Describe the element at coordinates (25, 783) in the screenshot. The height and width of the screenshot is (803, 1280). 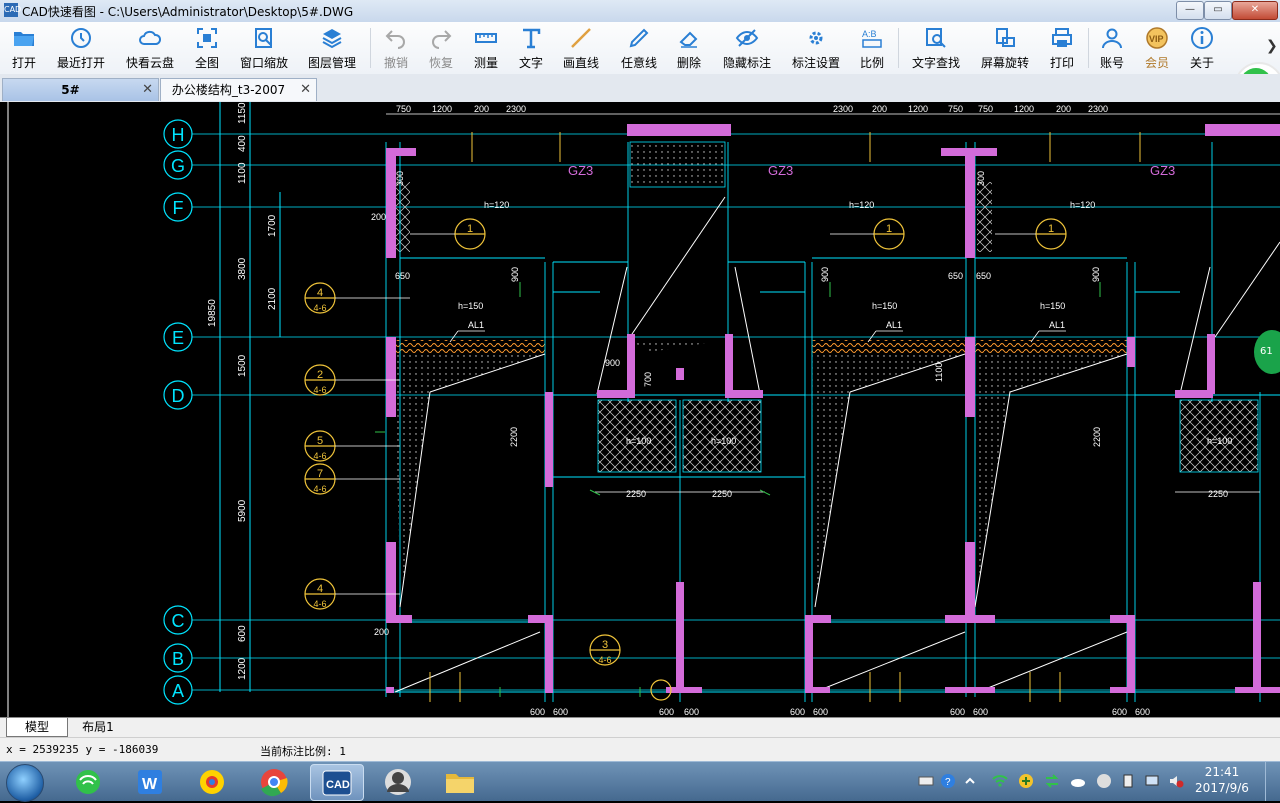
I see `start-button` at that location.